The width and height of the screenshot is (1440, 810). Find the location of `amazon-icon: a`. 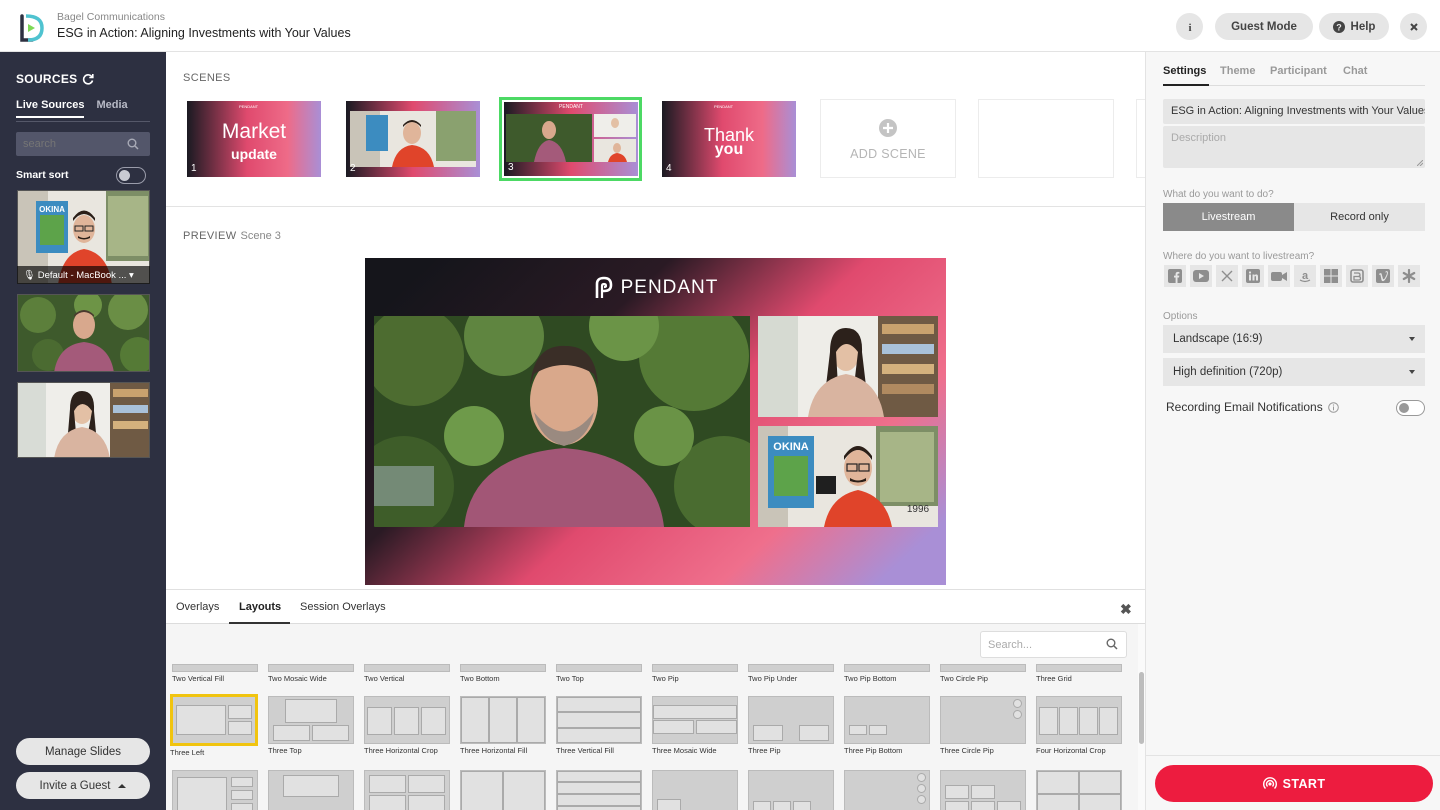

amazon-icon: a is located at coordinates (1305, 276).